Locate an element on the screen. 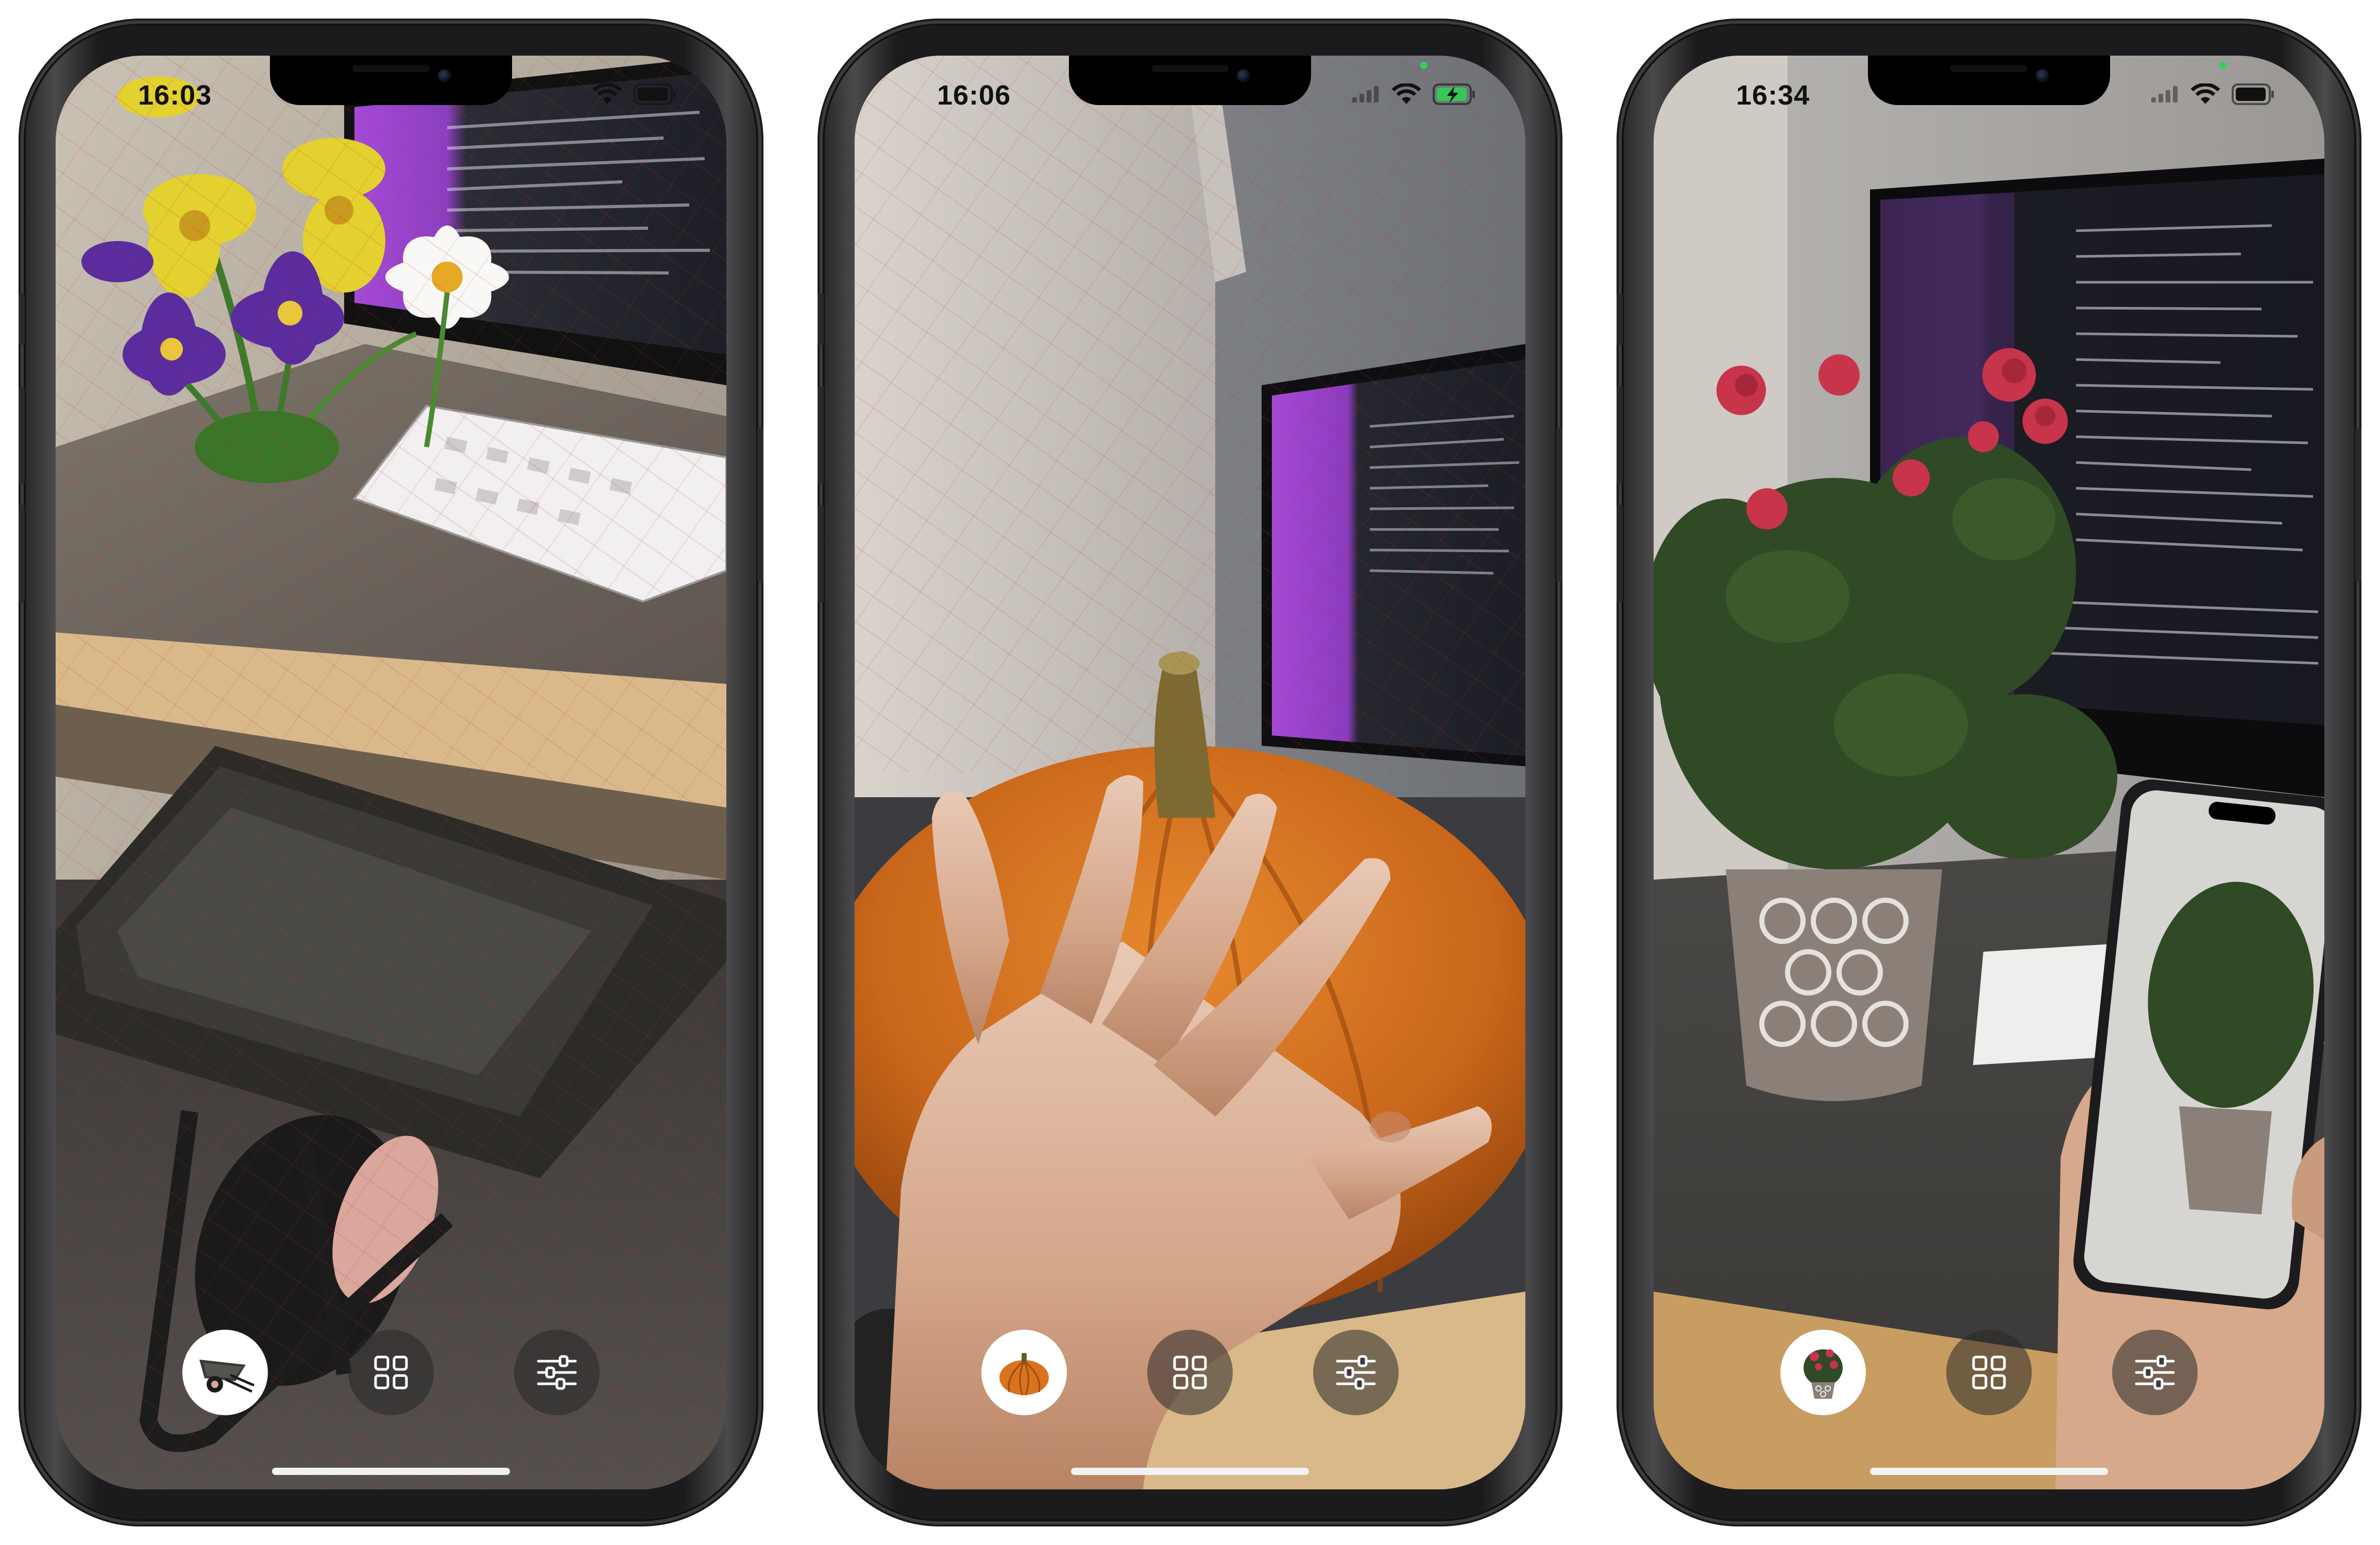 This screenshot has width=2380, height=1545. potted-rose-icon is located at coordinates (1823, 1374).